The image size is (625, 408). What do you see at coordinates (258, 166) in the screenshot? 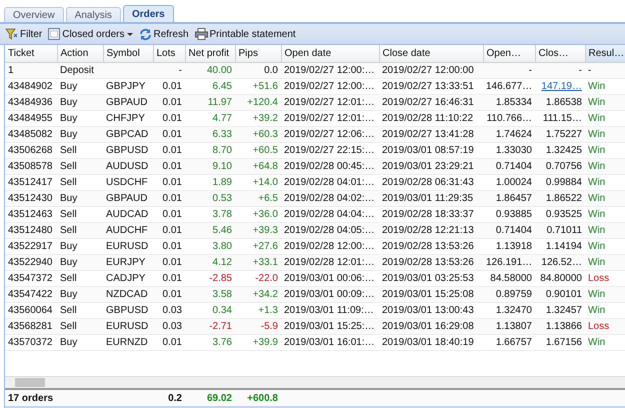
I see `table-cell: +64.8` at bounding box center [258, 166].